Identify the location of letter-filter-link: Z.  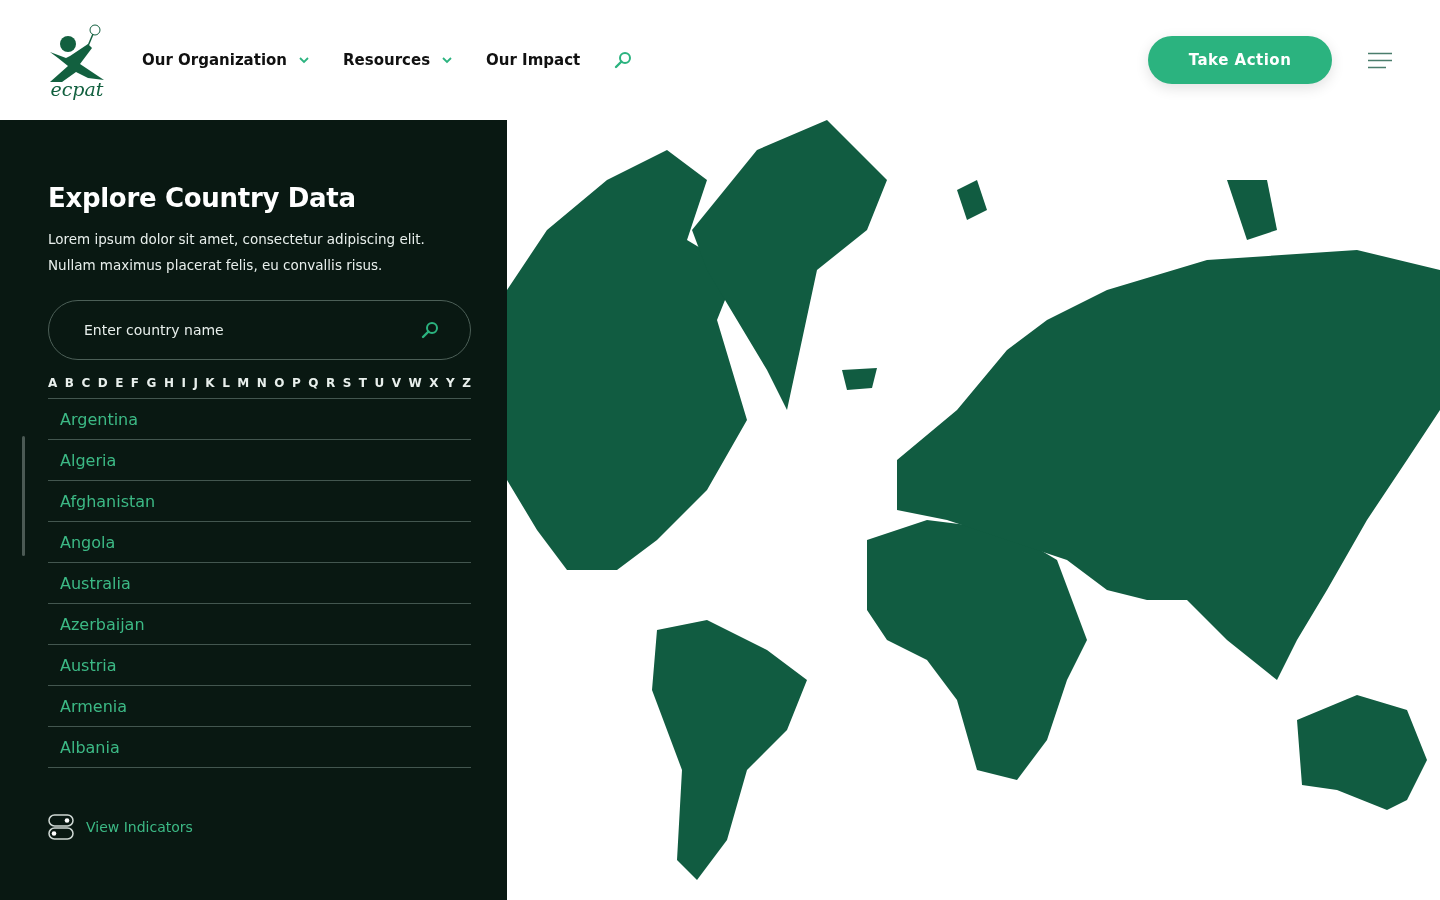
(466, 383).